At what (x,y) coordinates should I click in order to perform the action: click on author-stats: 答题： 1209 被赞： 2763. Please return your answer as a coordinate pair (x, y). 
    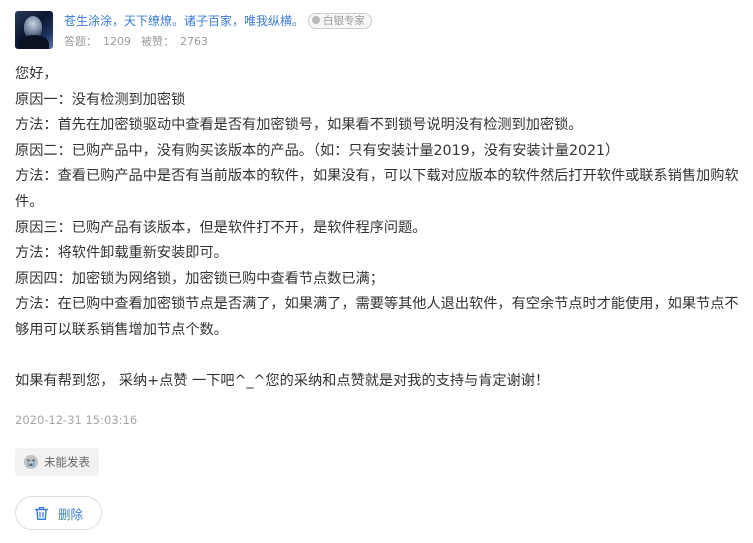
    Looking at the image, I should click on (141, 42).